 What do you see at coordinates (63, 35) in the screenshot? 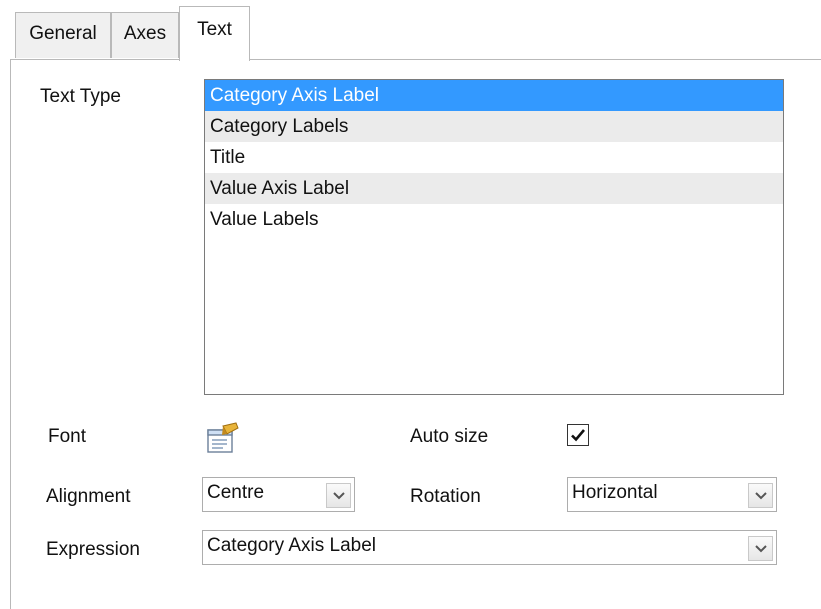
I see `tab-general: General` at bounding box center [63, 35].